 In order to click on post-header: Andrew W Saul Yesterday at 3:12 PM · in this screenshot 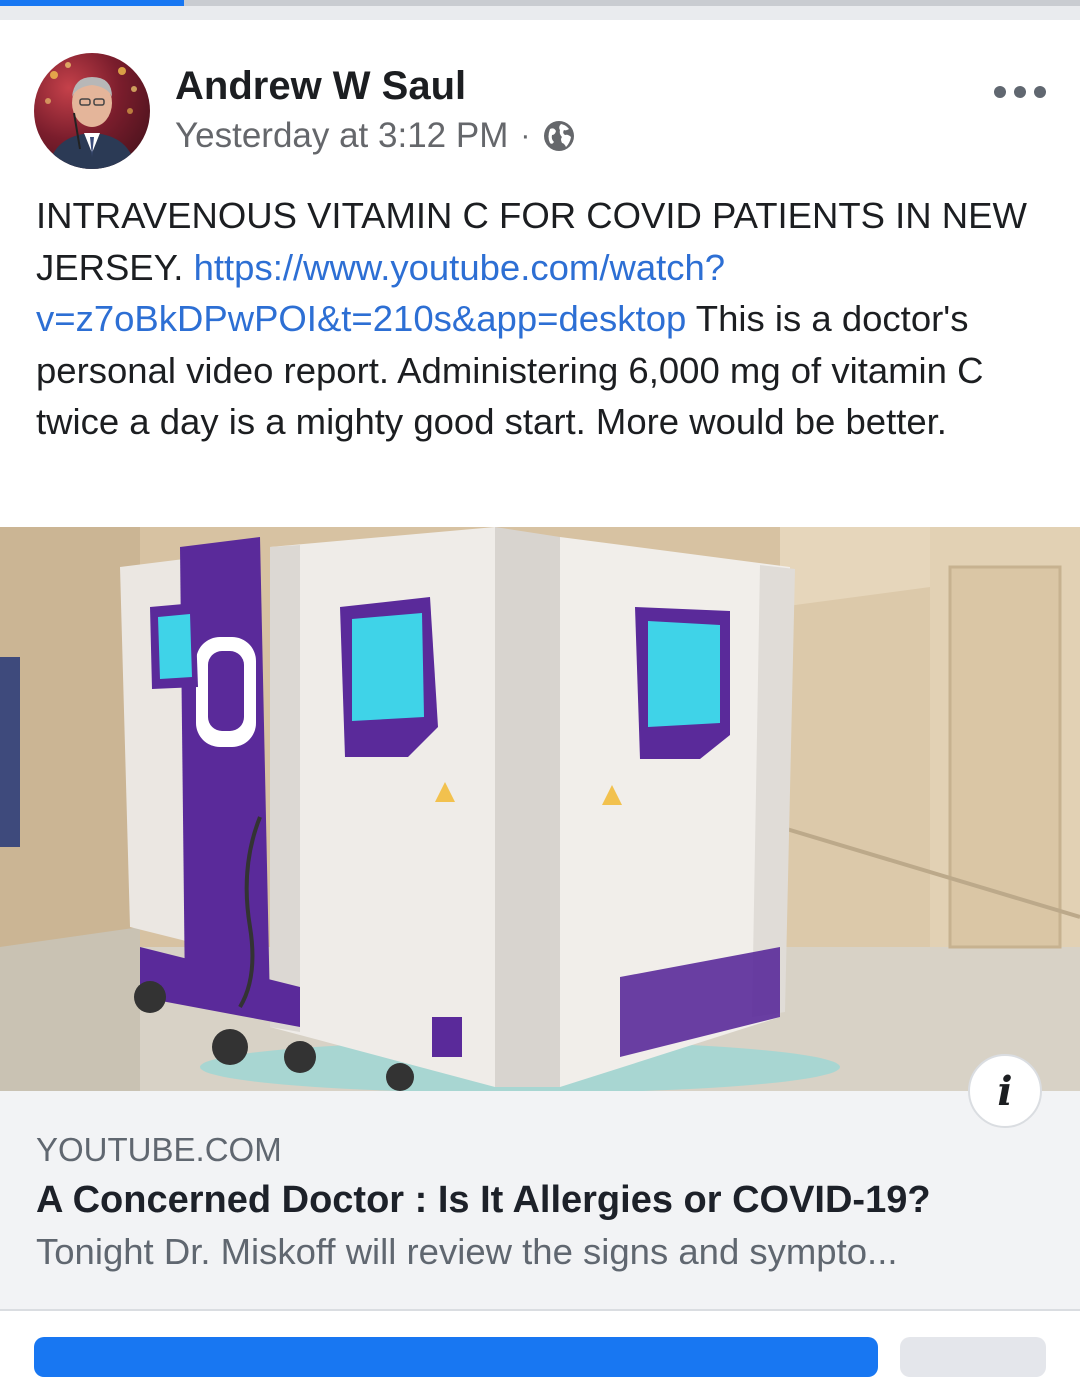, I will do `click(540, 100)`.